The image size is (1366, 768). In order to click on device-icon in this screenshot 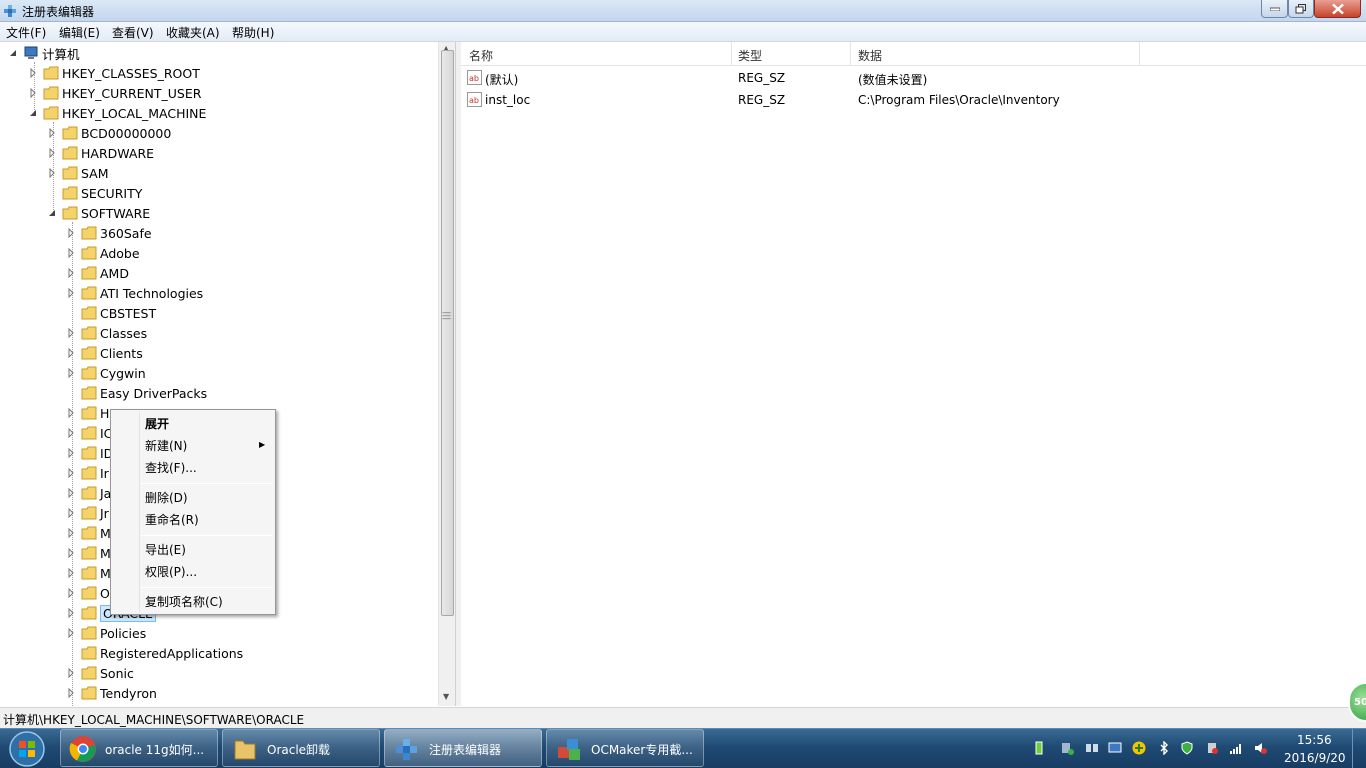, I will do `click(1067, 748)`.